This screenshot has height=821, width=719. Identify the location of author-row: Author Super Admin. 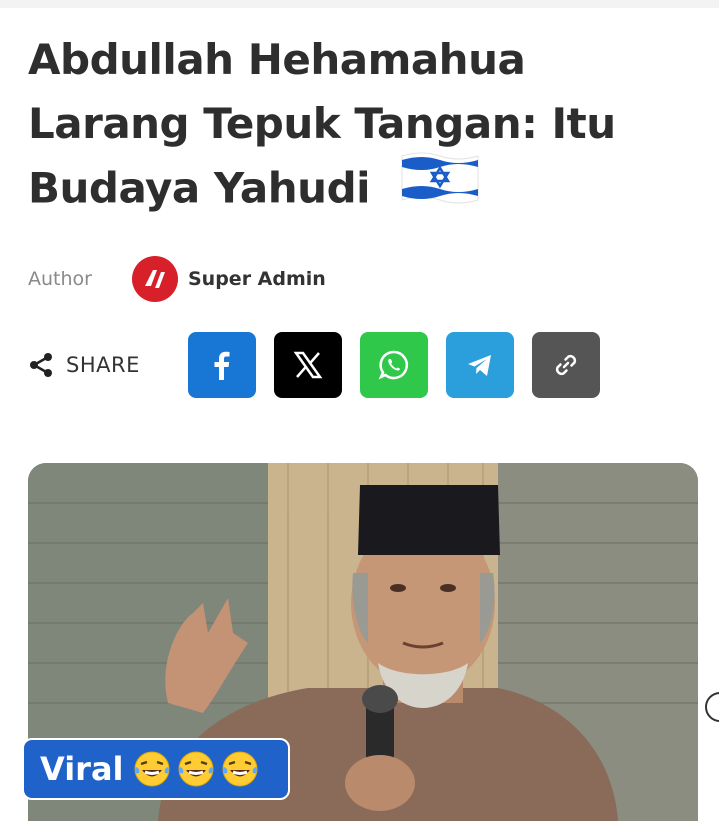
(177, 279).